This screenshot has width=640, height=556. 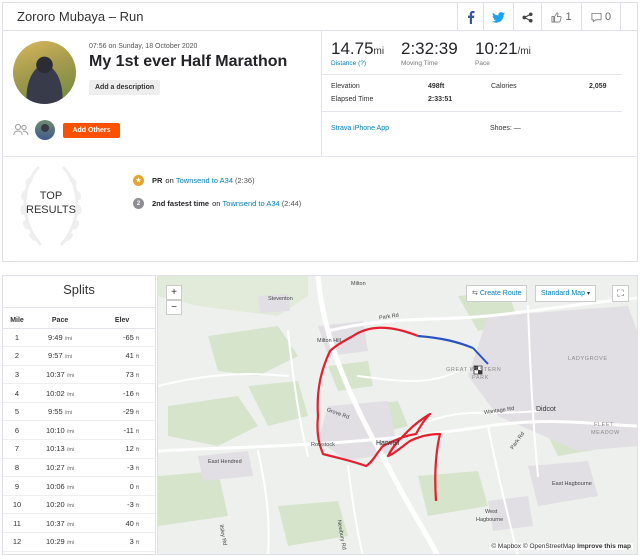 I want to click on split-elev-value: 40, so click(x=129, y=523).